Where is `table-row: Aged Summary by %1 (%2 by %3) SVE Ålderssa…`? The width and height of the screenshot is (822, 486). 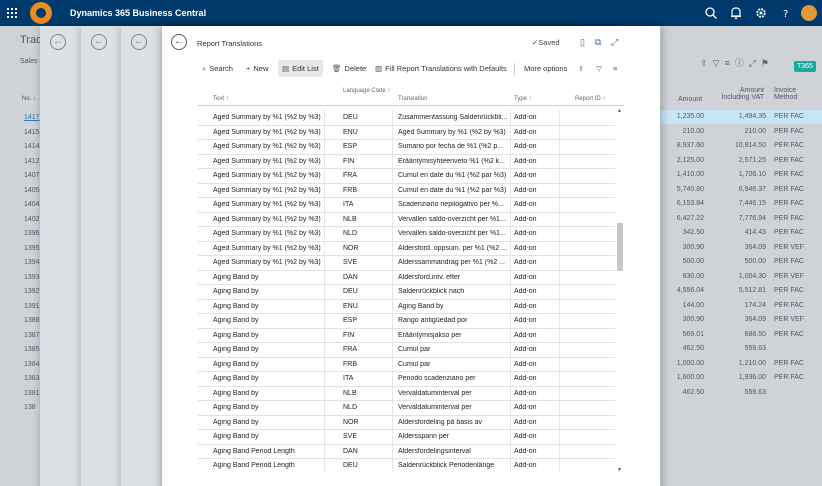 table-row: Aged Summary by %1 (%2 by %3) SVE Ålderssa… is located at coordinates (406, 263).